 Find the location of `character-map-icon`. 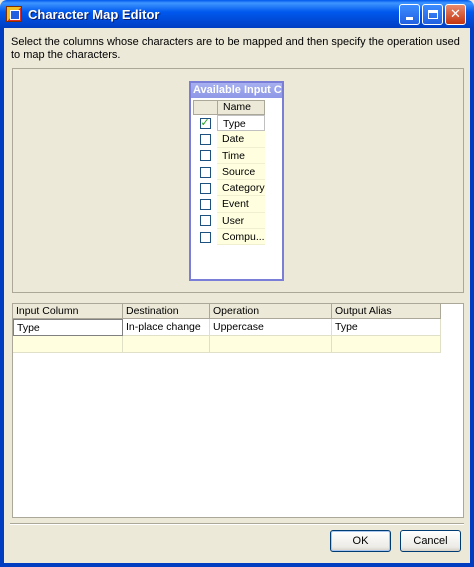

character-map-icon is located at coordinates (14, 14).